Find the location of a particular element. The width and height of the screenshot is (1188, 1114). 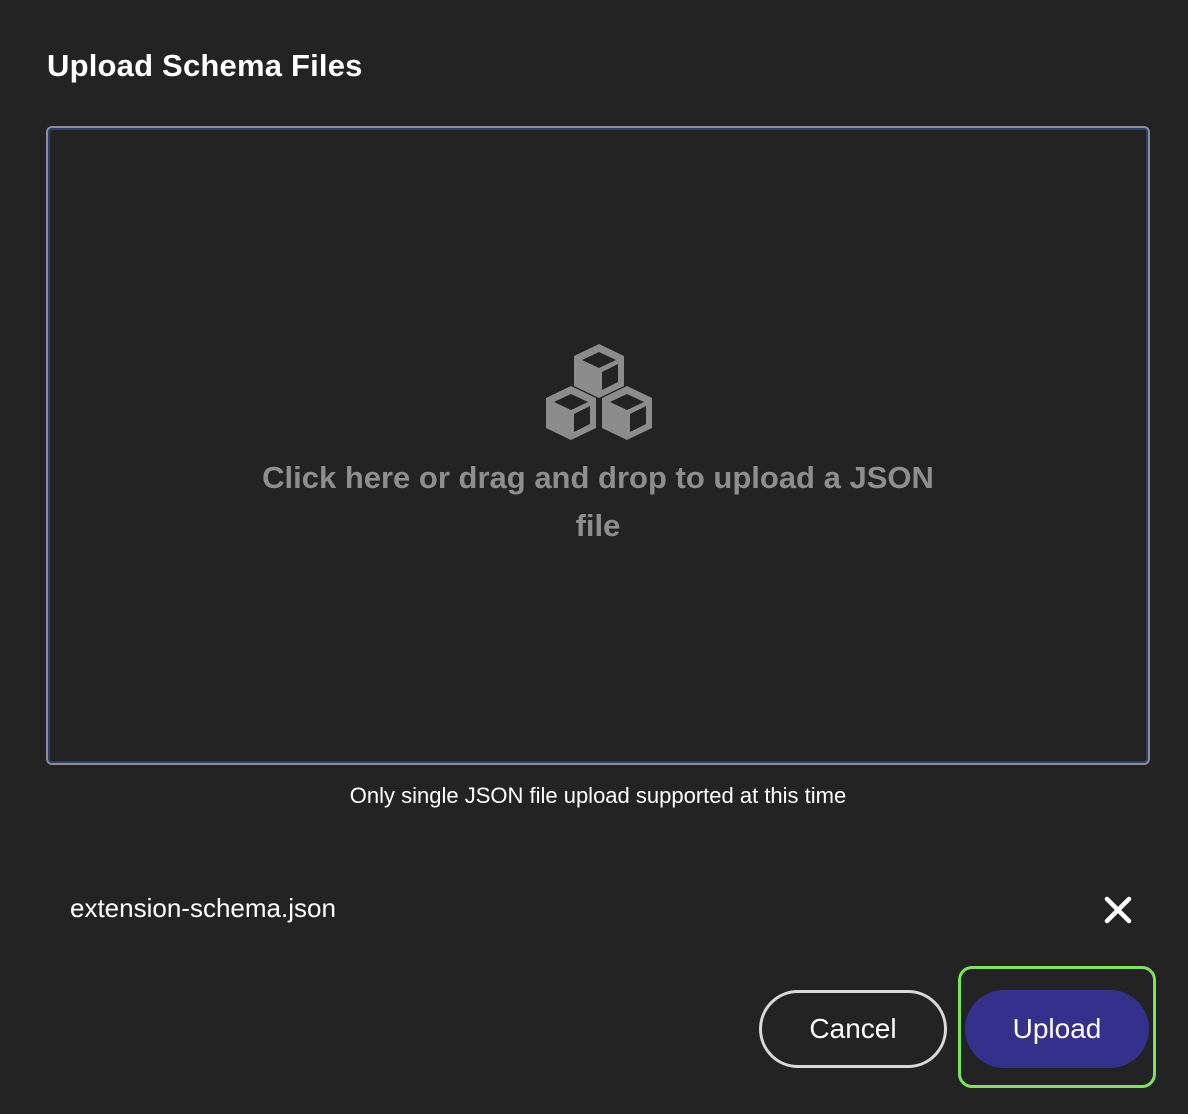

dialog-title: Upload Schema Files is located at coordinates (205, 65).